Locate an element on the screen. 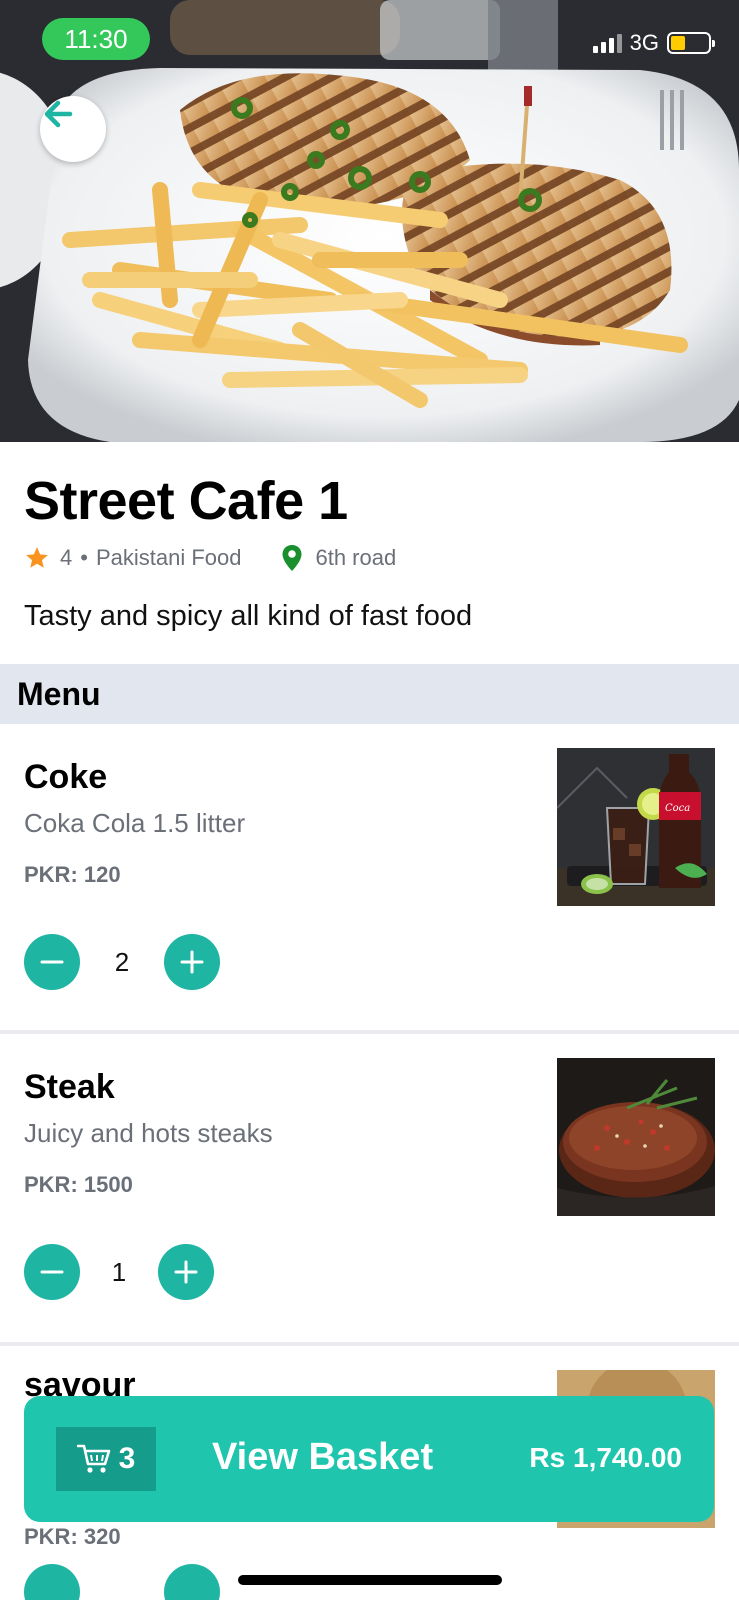 The width and height of the screenshot is (739, 1600). restaurant-meta: 4 • Pakistani Food 6th road is located at coordinates (210, 558).